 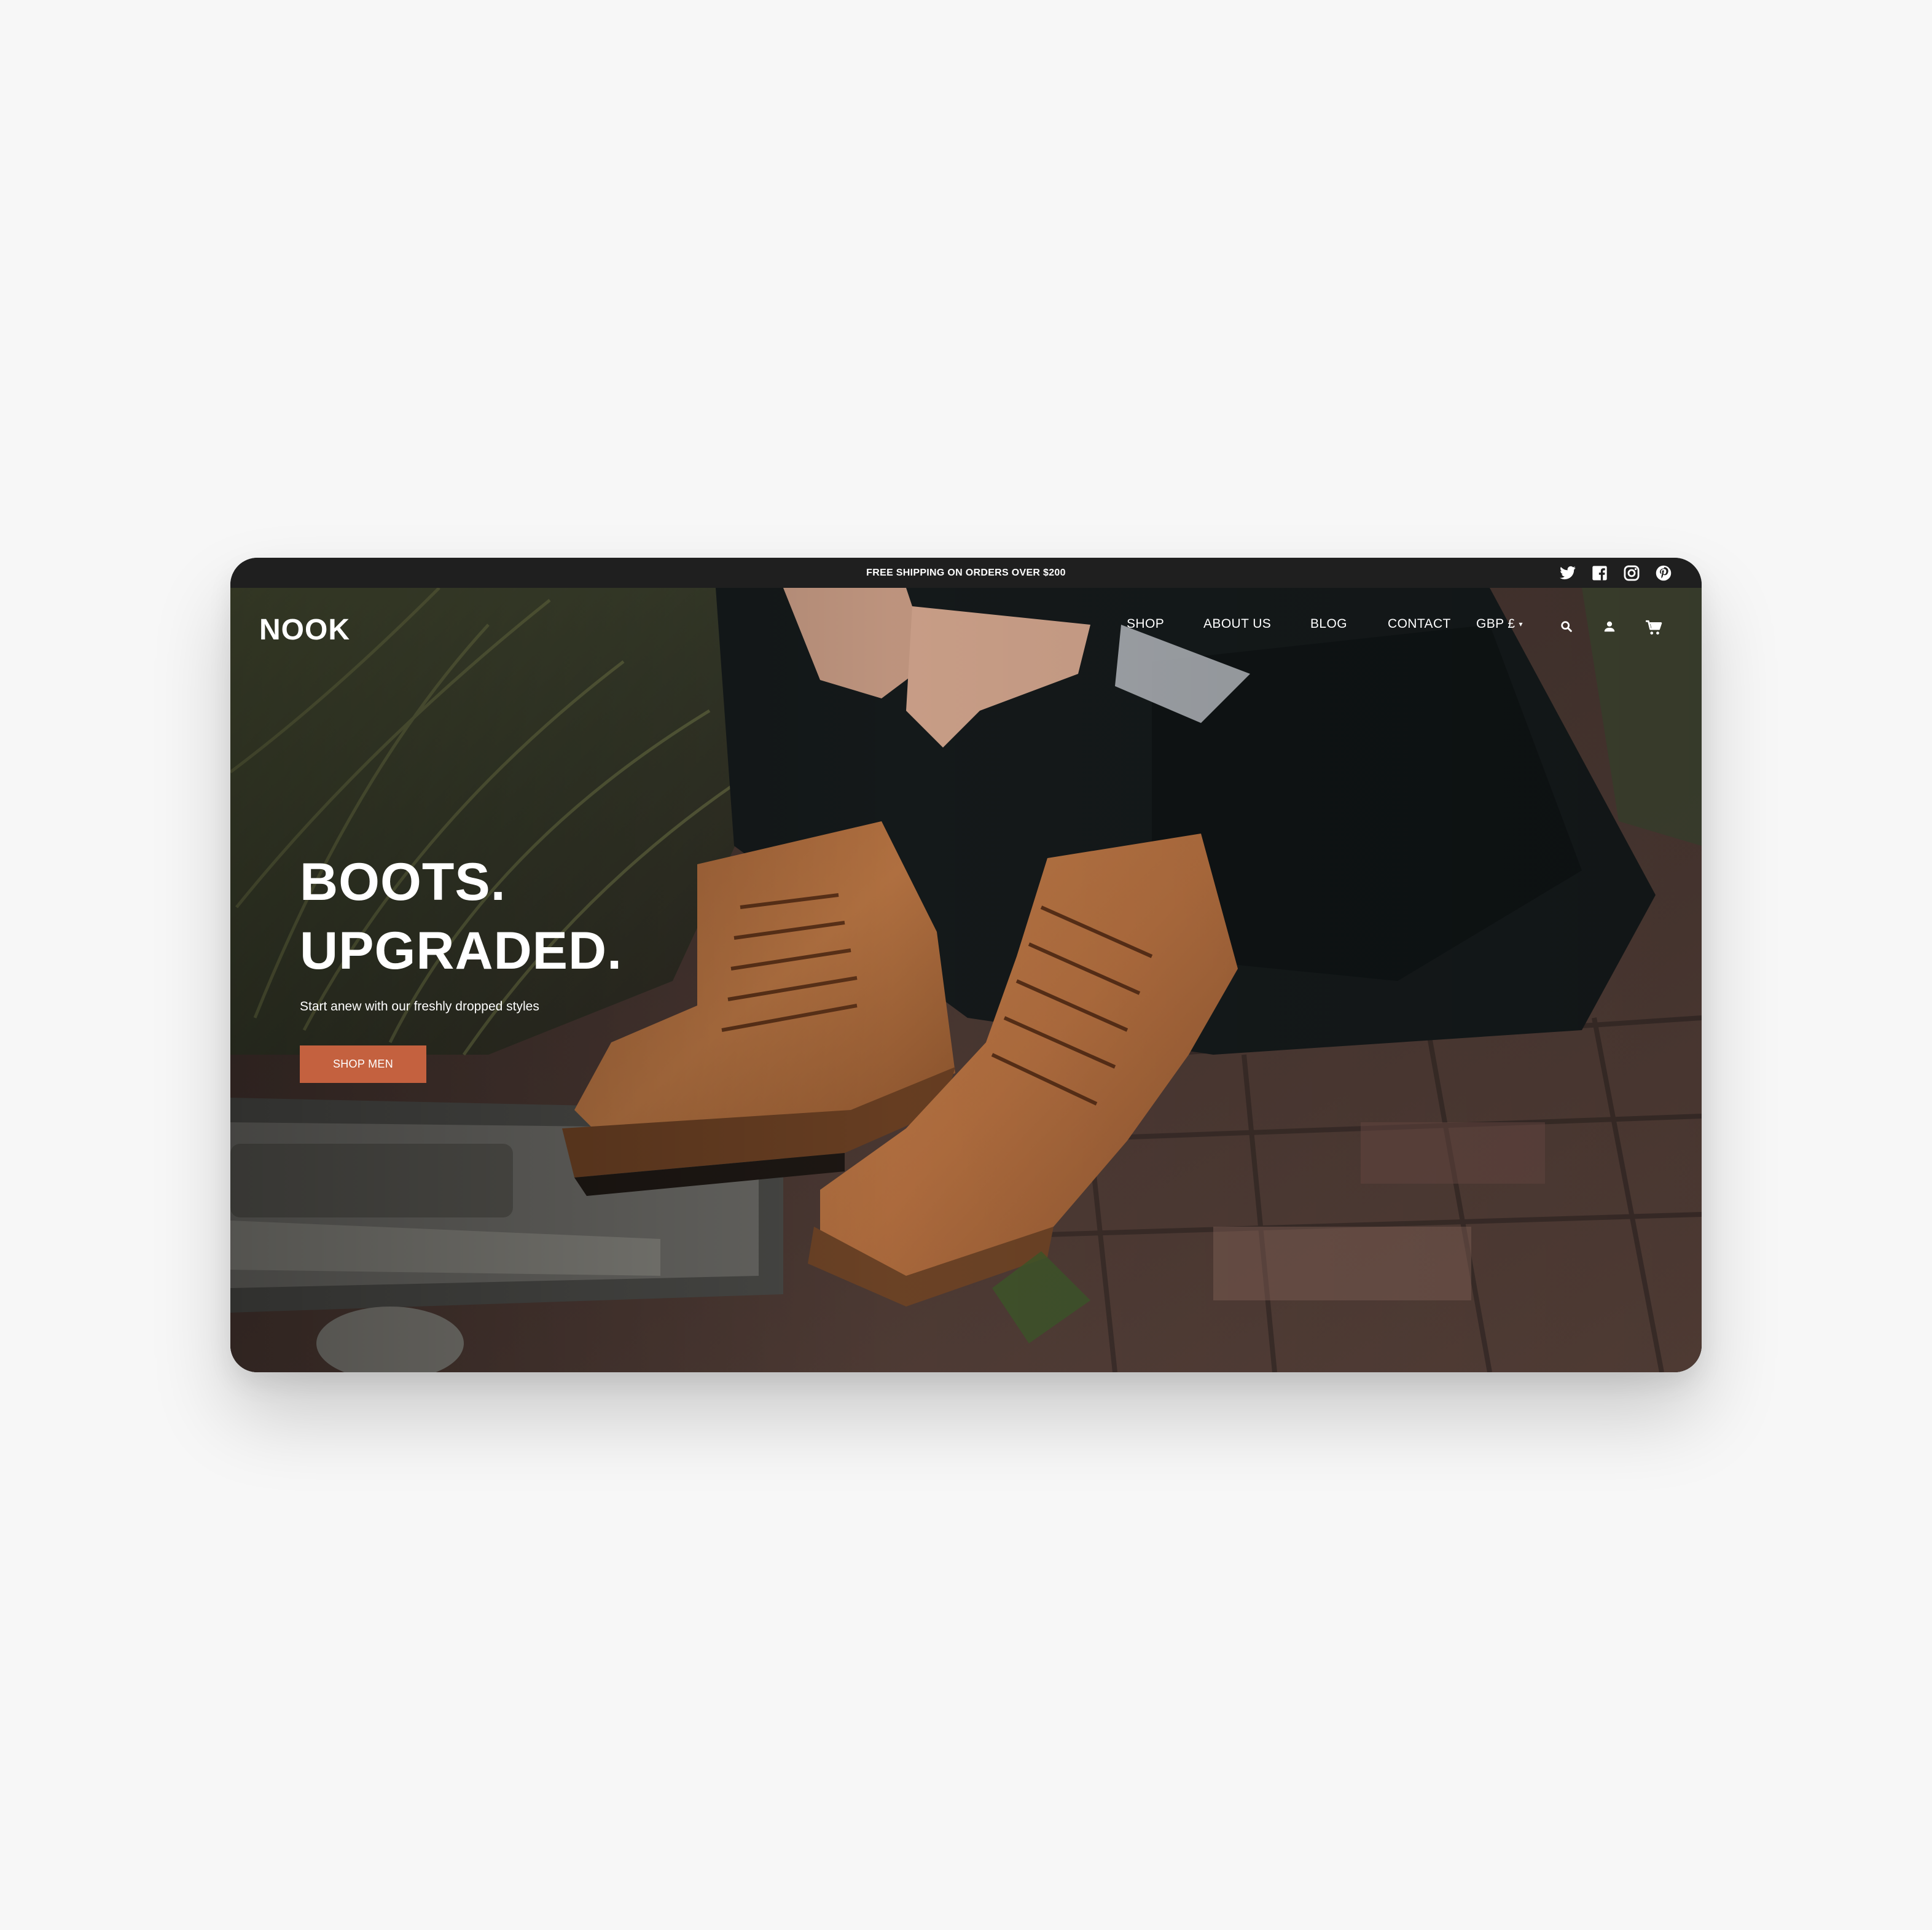 What do you see at coordinates (363, 1064) in the screenshot?
I see `shop-men-button: SHOP MEN` at bounding box center [363, 1064].